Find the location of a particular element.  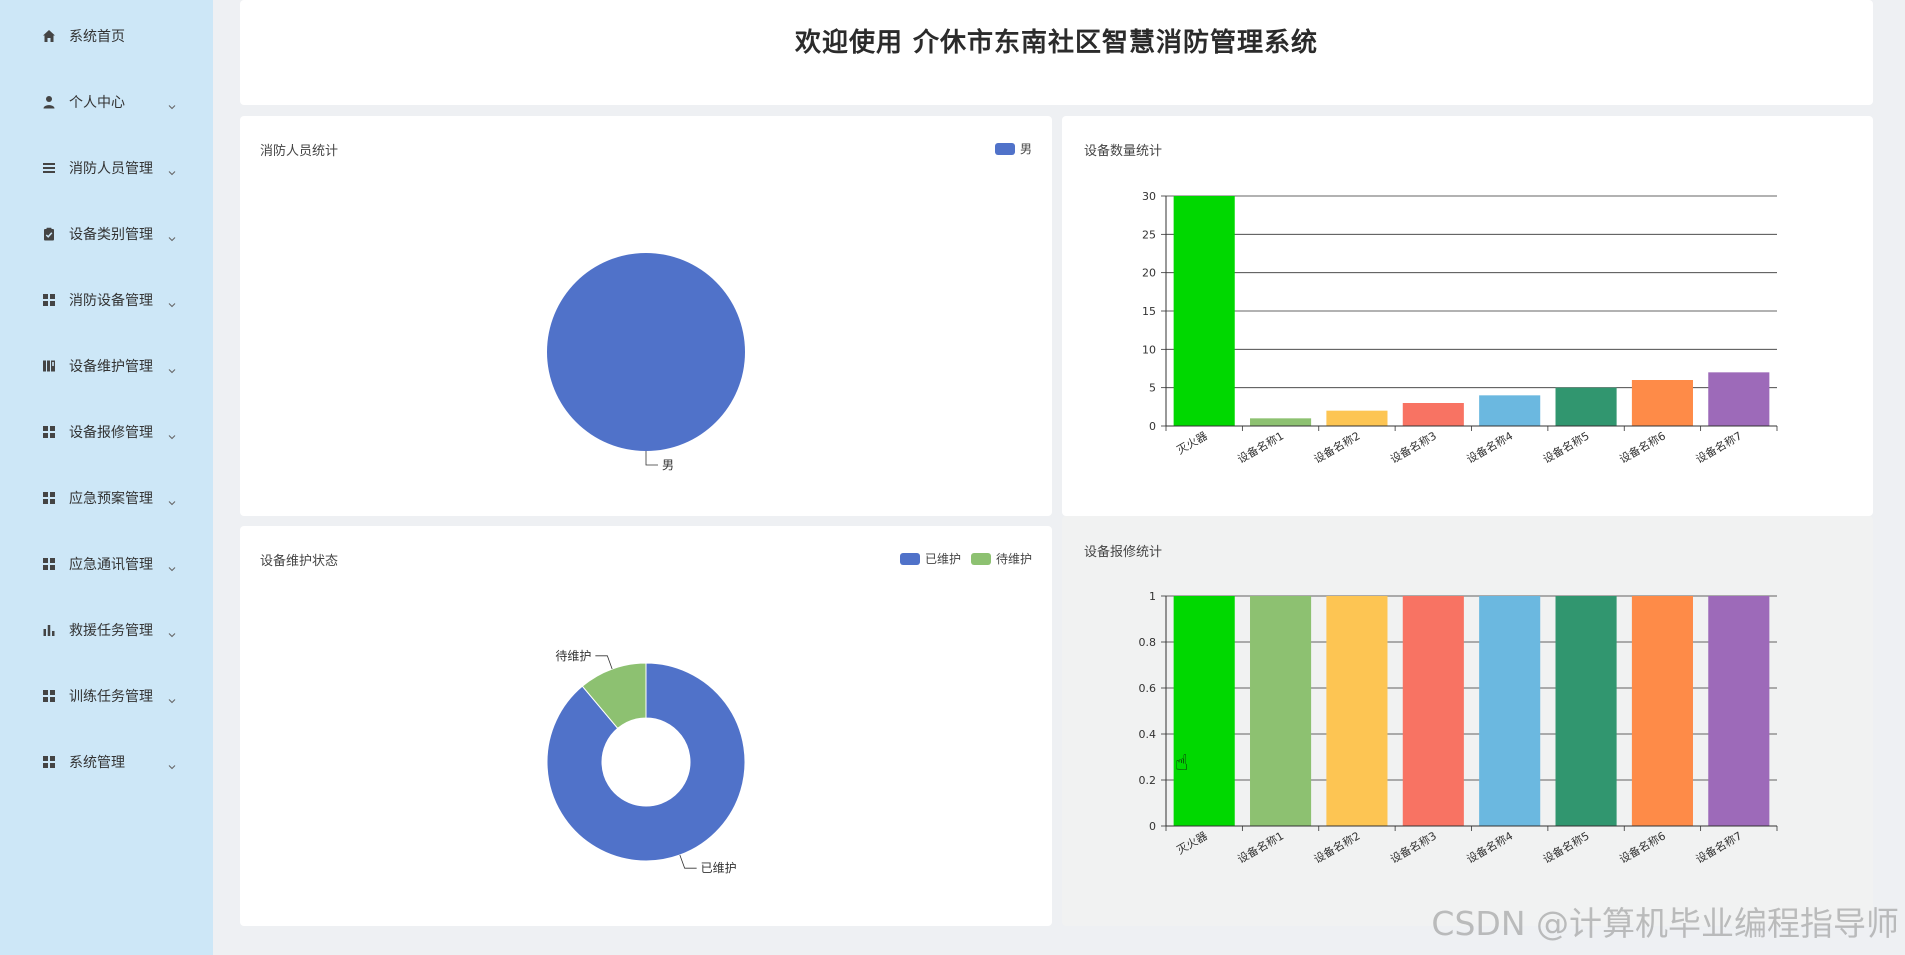

sidebar-item-label: 救援任务管理 is located at coordinates (111, 631).